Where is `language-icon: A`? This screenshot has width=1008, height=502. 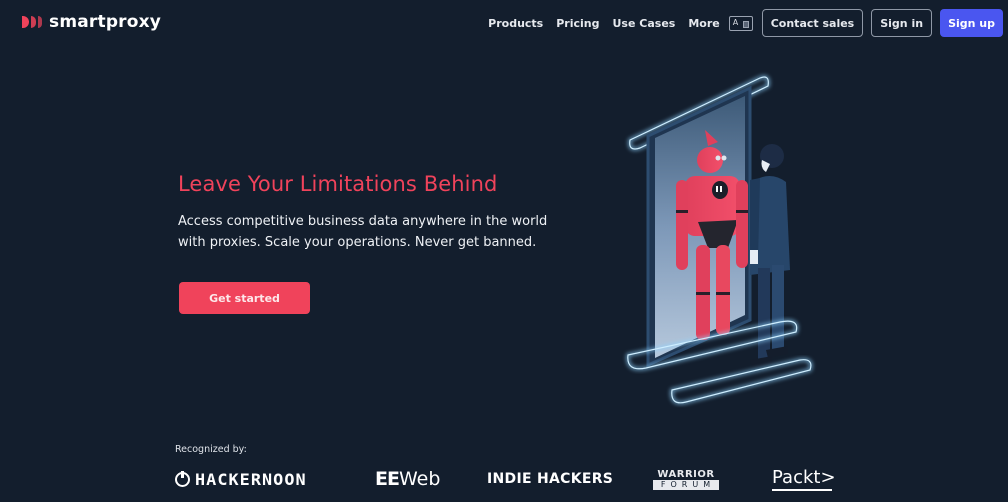
language-icon: A is located at coordinates (740, 23).